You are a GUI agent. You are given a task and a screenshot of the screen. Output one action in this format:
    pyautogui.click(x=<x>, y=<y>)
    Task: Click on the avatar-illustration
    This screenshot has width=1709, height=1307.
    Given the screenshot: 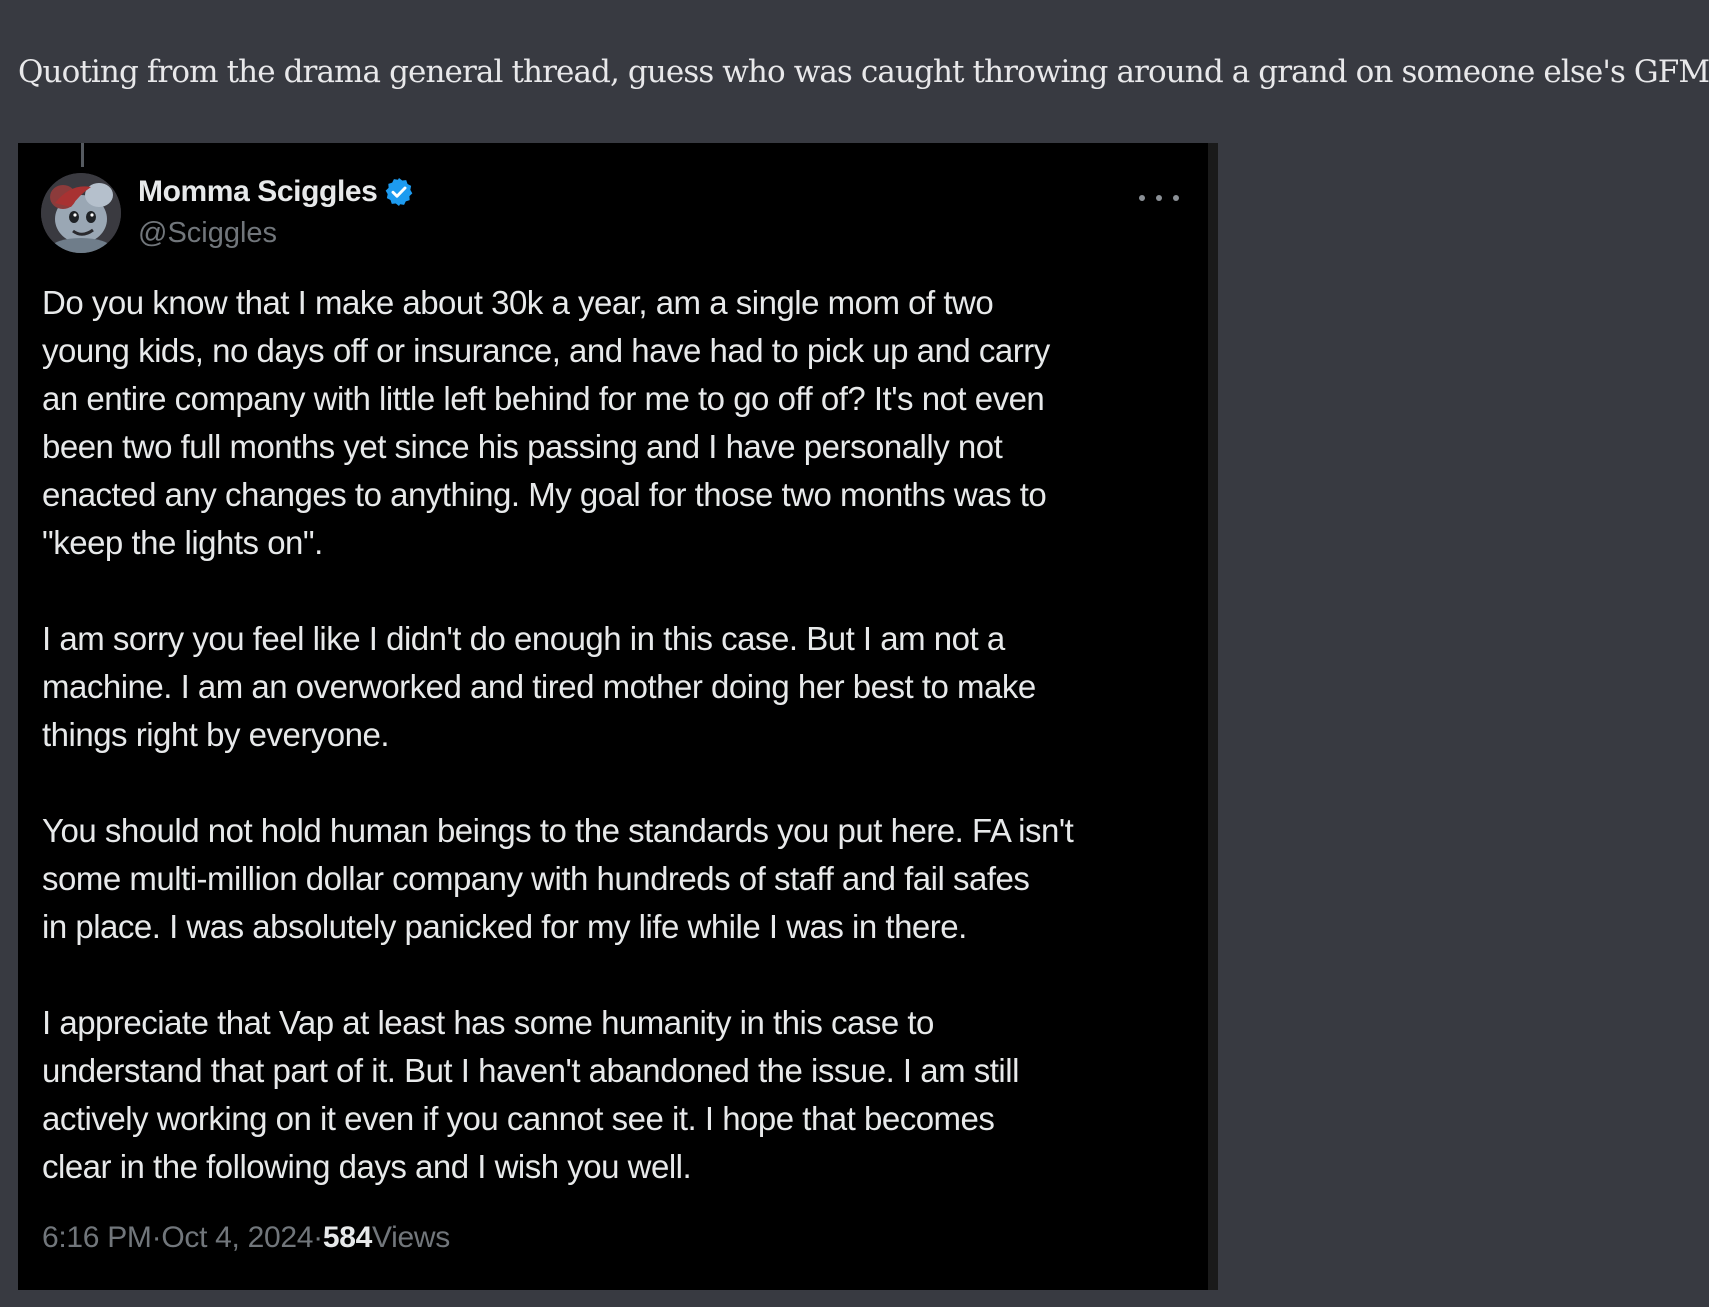 What is the action you would take?
    pyautogui.click(x=81, y=213)
    